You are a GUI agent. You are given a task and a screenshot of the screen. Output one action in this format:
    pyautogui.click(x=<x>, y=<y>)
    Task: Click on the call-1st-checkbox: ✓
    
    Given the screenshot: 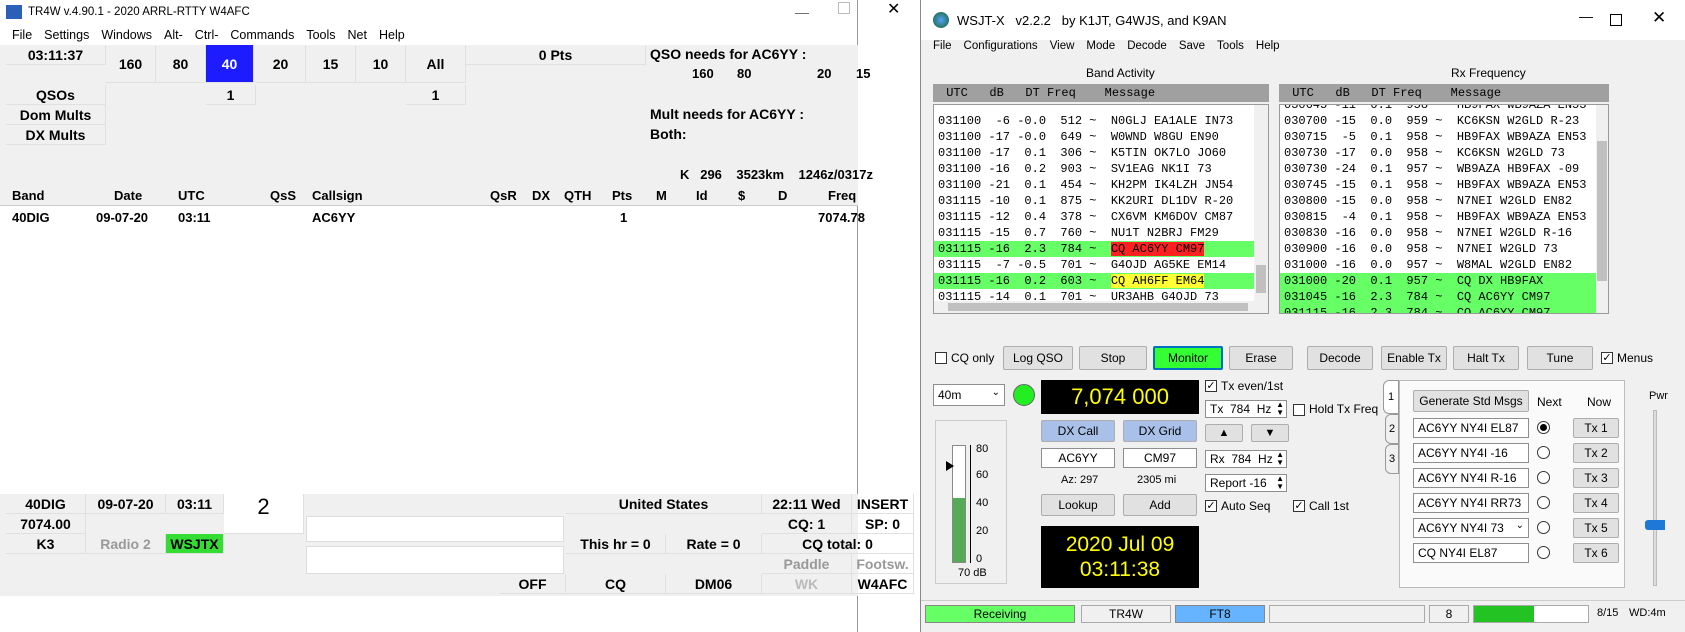 What is the action you would take?
    pyautogui.click(x=1299, y=506)
    